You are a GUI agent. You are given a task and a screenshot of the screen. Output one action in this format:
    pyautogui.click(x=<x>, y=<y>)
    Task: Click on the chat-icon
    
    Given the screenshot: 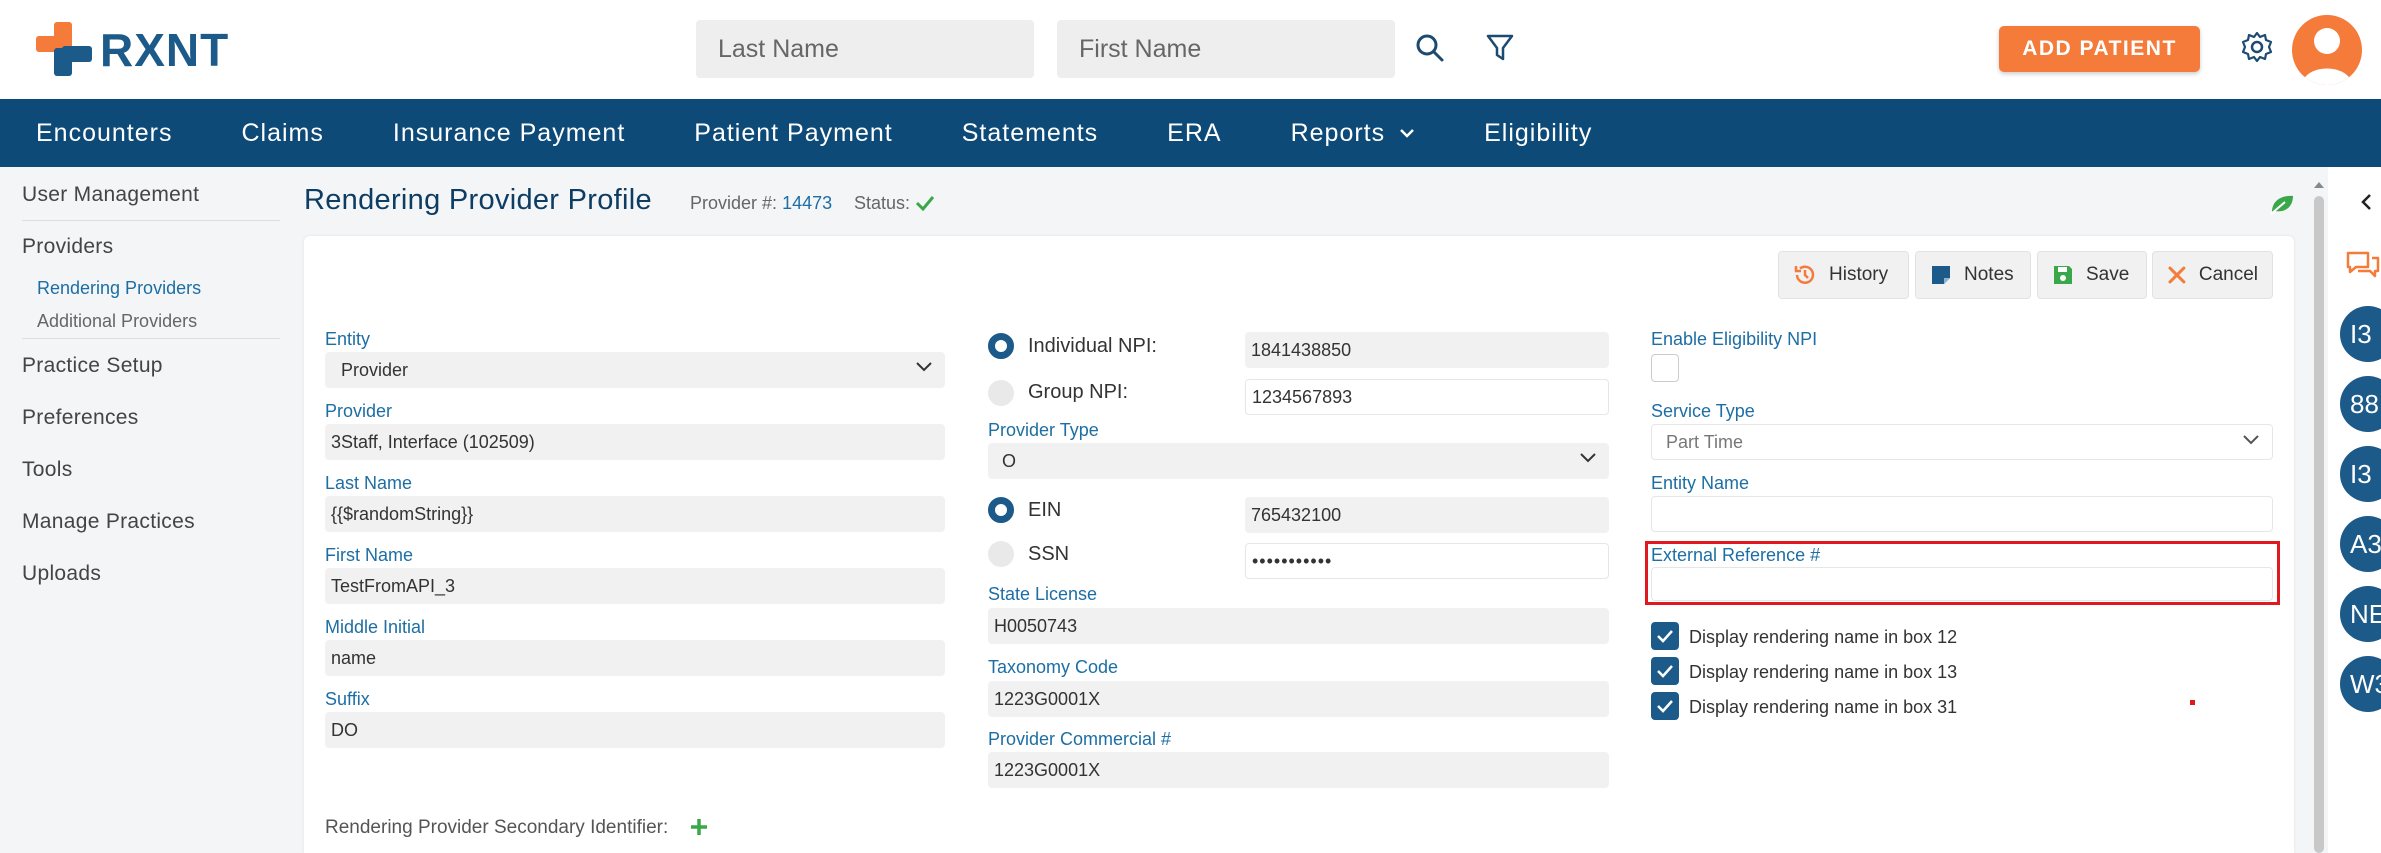 What is the action you would take?
    pyautogui.click(x=2361, y=265)
    